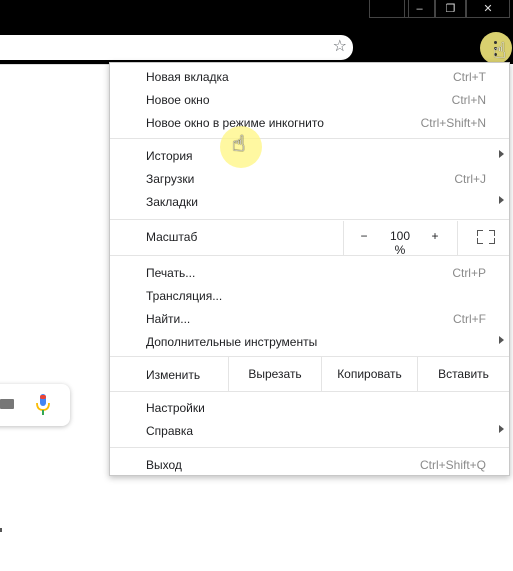  I want to click on menu-item-label: История, so click(169, 156).